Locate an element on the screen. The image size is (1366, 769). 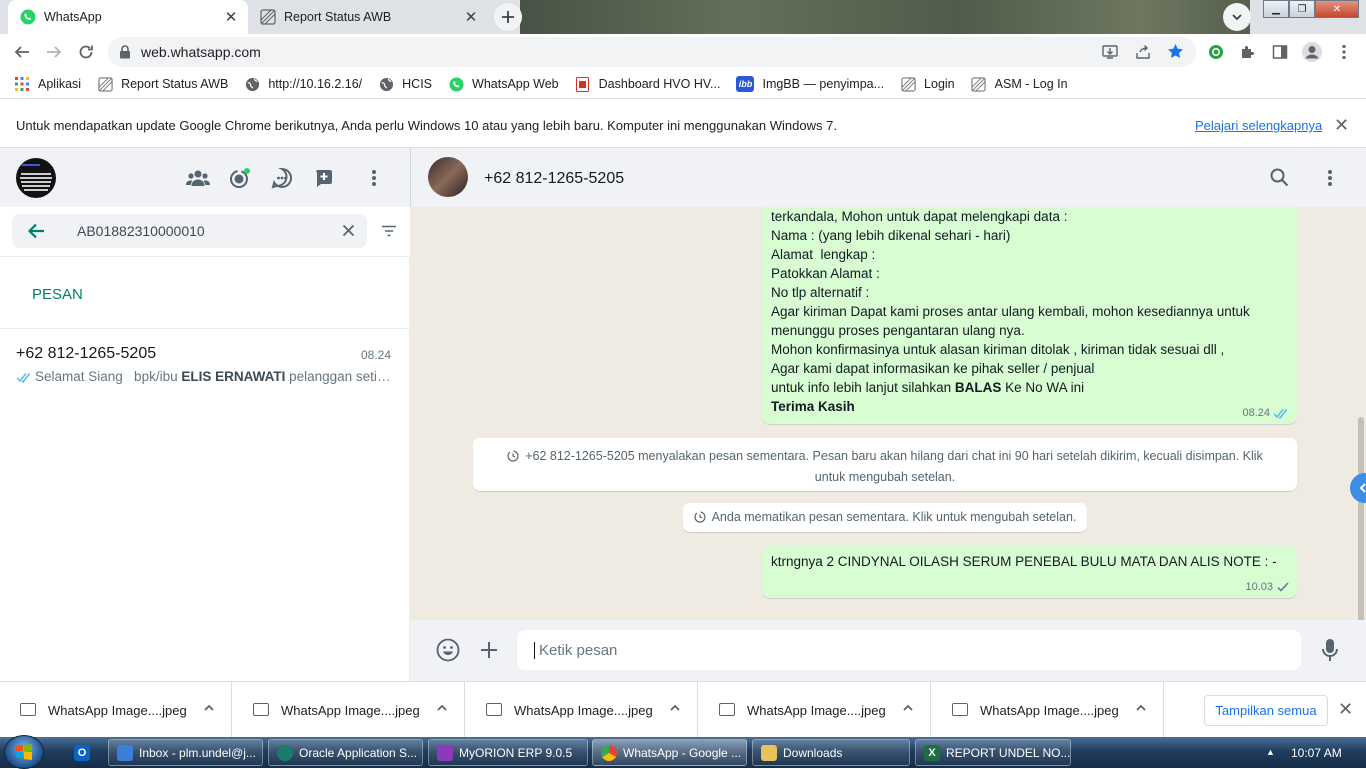
extension-whatsapp-icon is located at coordinates (1216, 52).